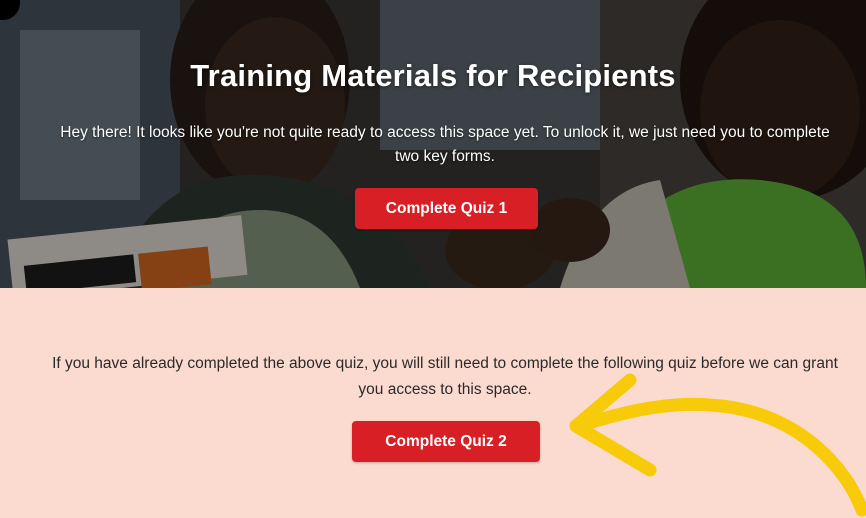 The width and height of the screenshot is (866, 518). I want to click on page-title: Training Materials for Recipients, so click(433, 75).